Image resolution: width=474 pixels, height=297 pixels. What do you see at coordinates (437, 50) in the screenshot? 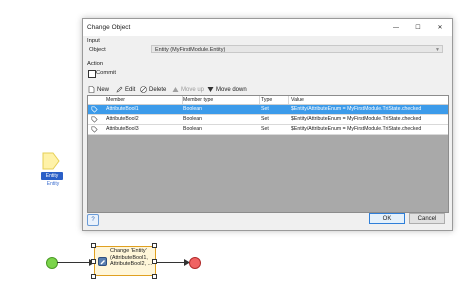
I see `chevron-down-icon: ▼` at bounding box center [437, 50].